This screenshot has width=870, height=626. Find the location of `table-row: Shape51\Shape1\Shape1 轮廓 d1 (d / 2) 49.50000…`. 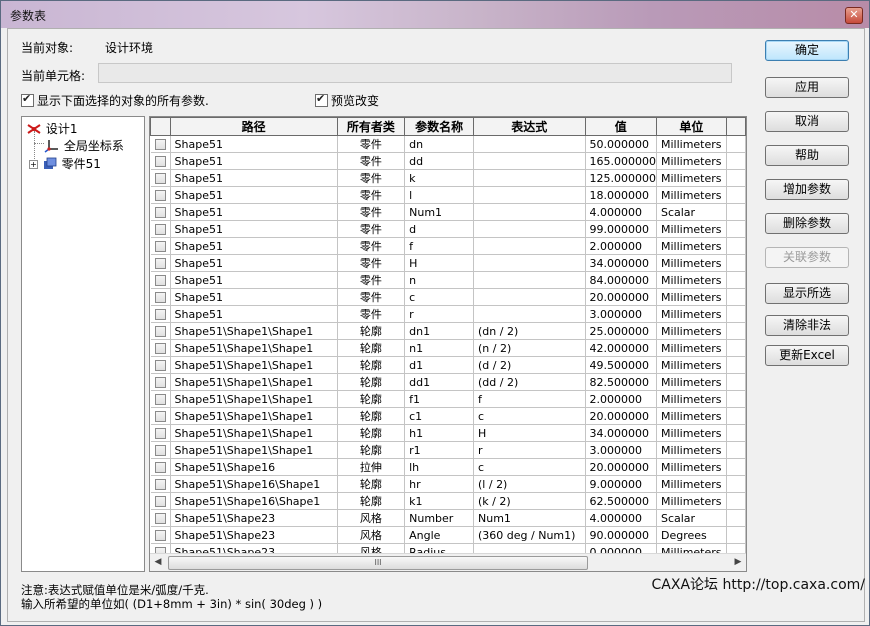

table-row: Shape51\Shape1\Shape1 轮廓 d1 (d / 2) 49.50000… is located at coordinates (448, 365).